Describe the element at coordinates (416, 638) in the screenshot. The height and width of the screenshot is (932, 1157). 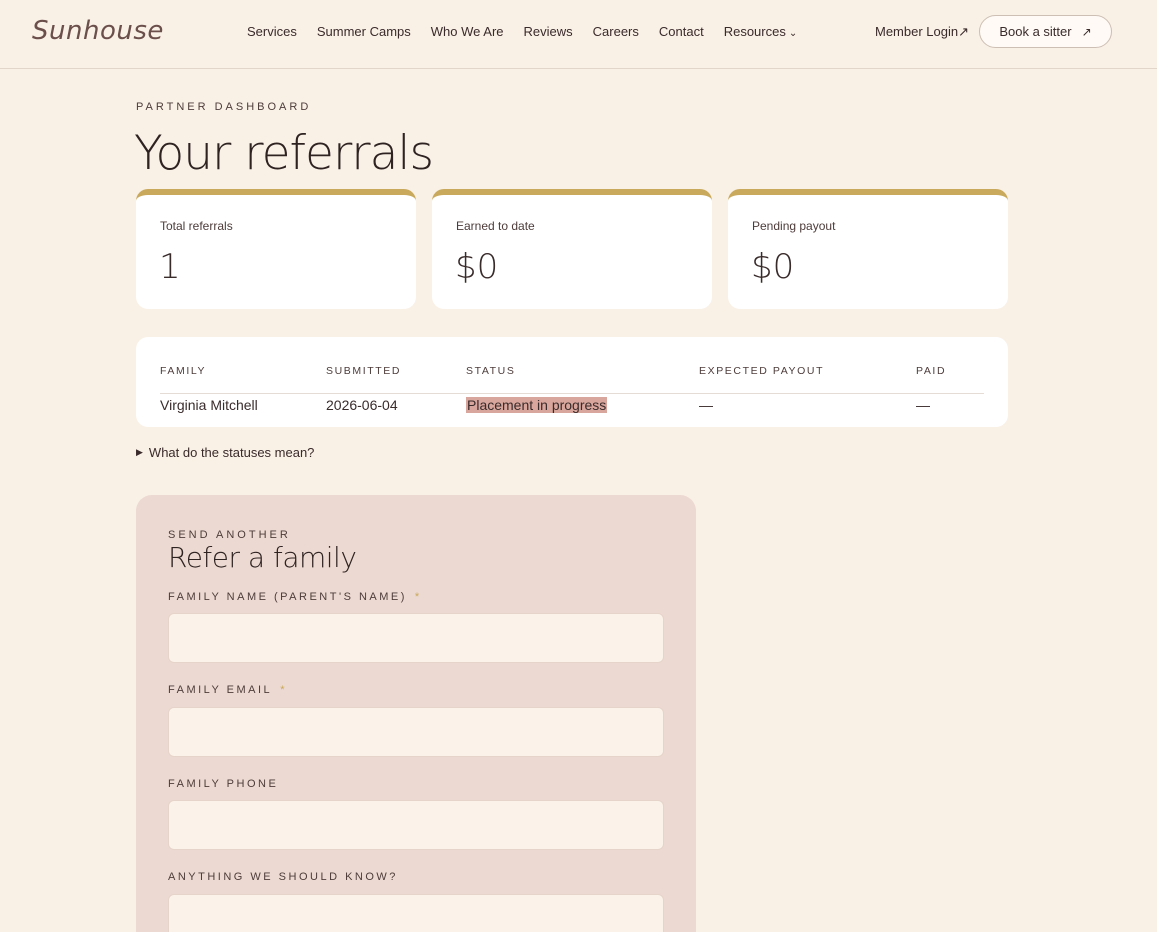
I see `family-name-input` at that location.